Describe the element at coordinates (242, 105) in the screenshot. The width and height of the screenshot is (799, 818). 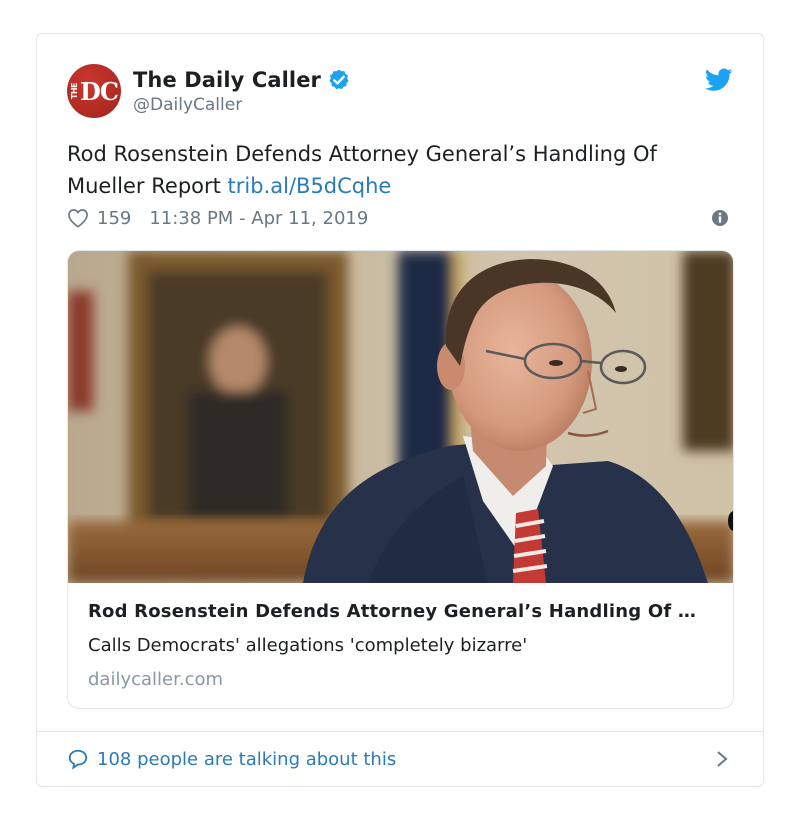
I see `account-handle: @DailyCaller` at that location.